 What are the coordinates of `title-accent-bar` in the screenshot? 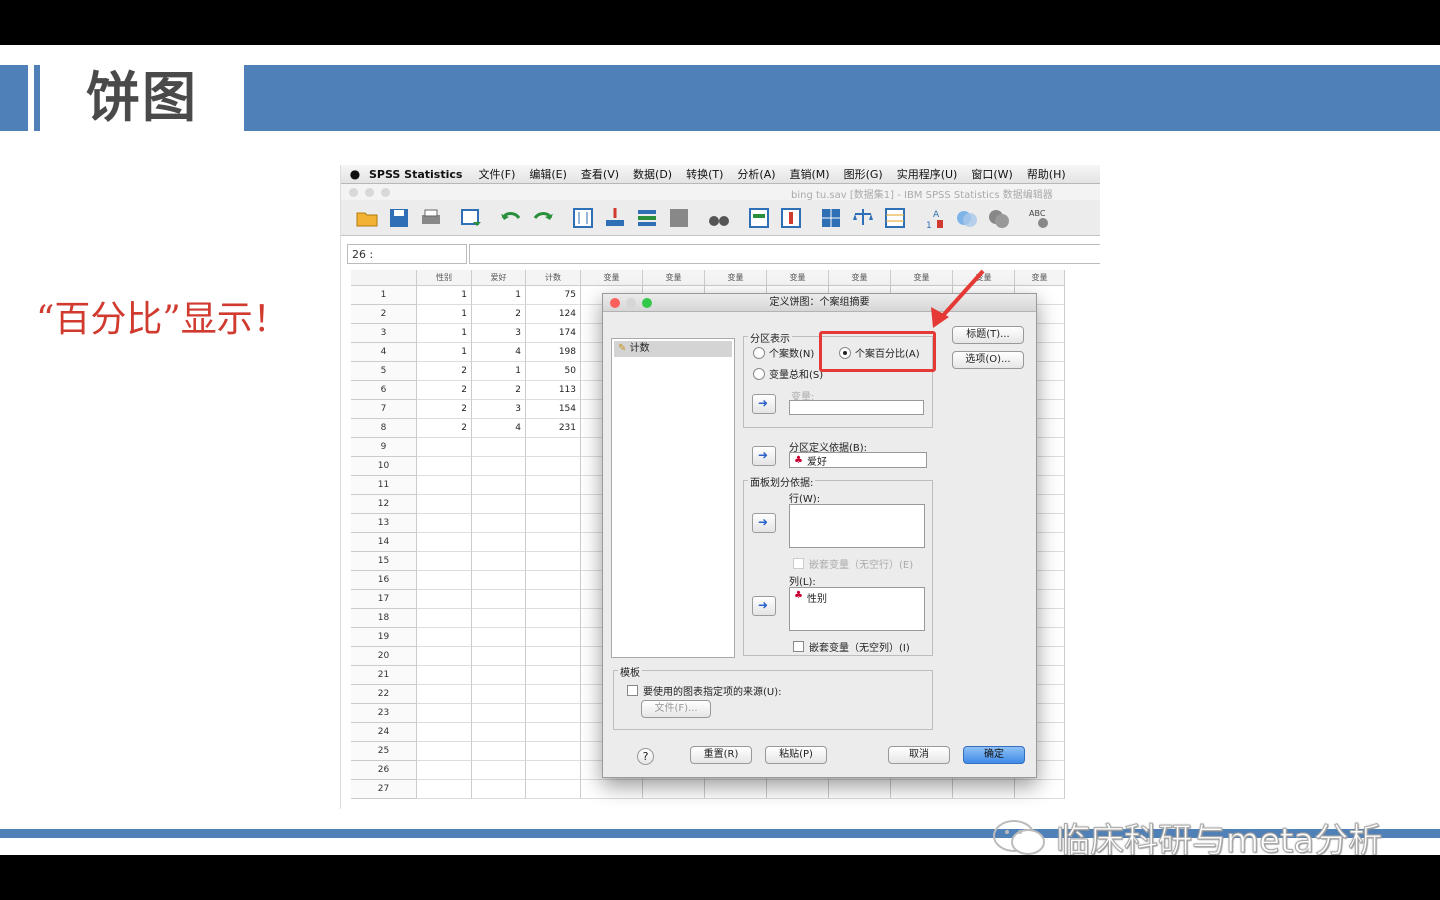 It's located at (14, 98).